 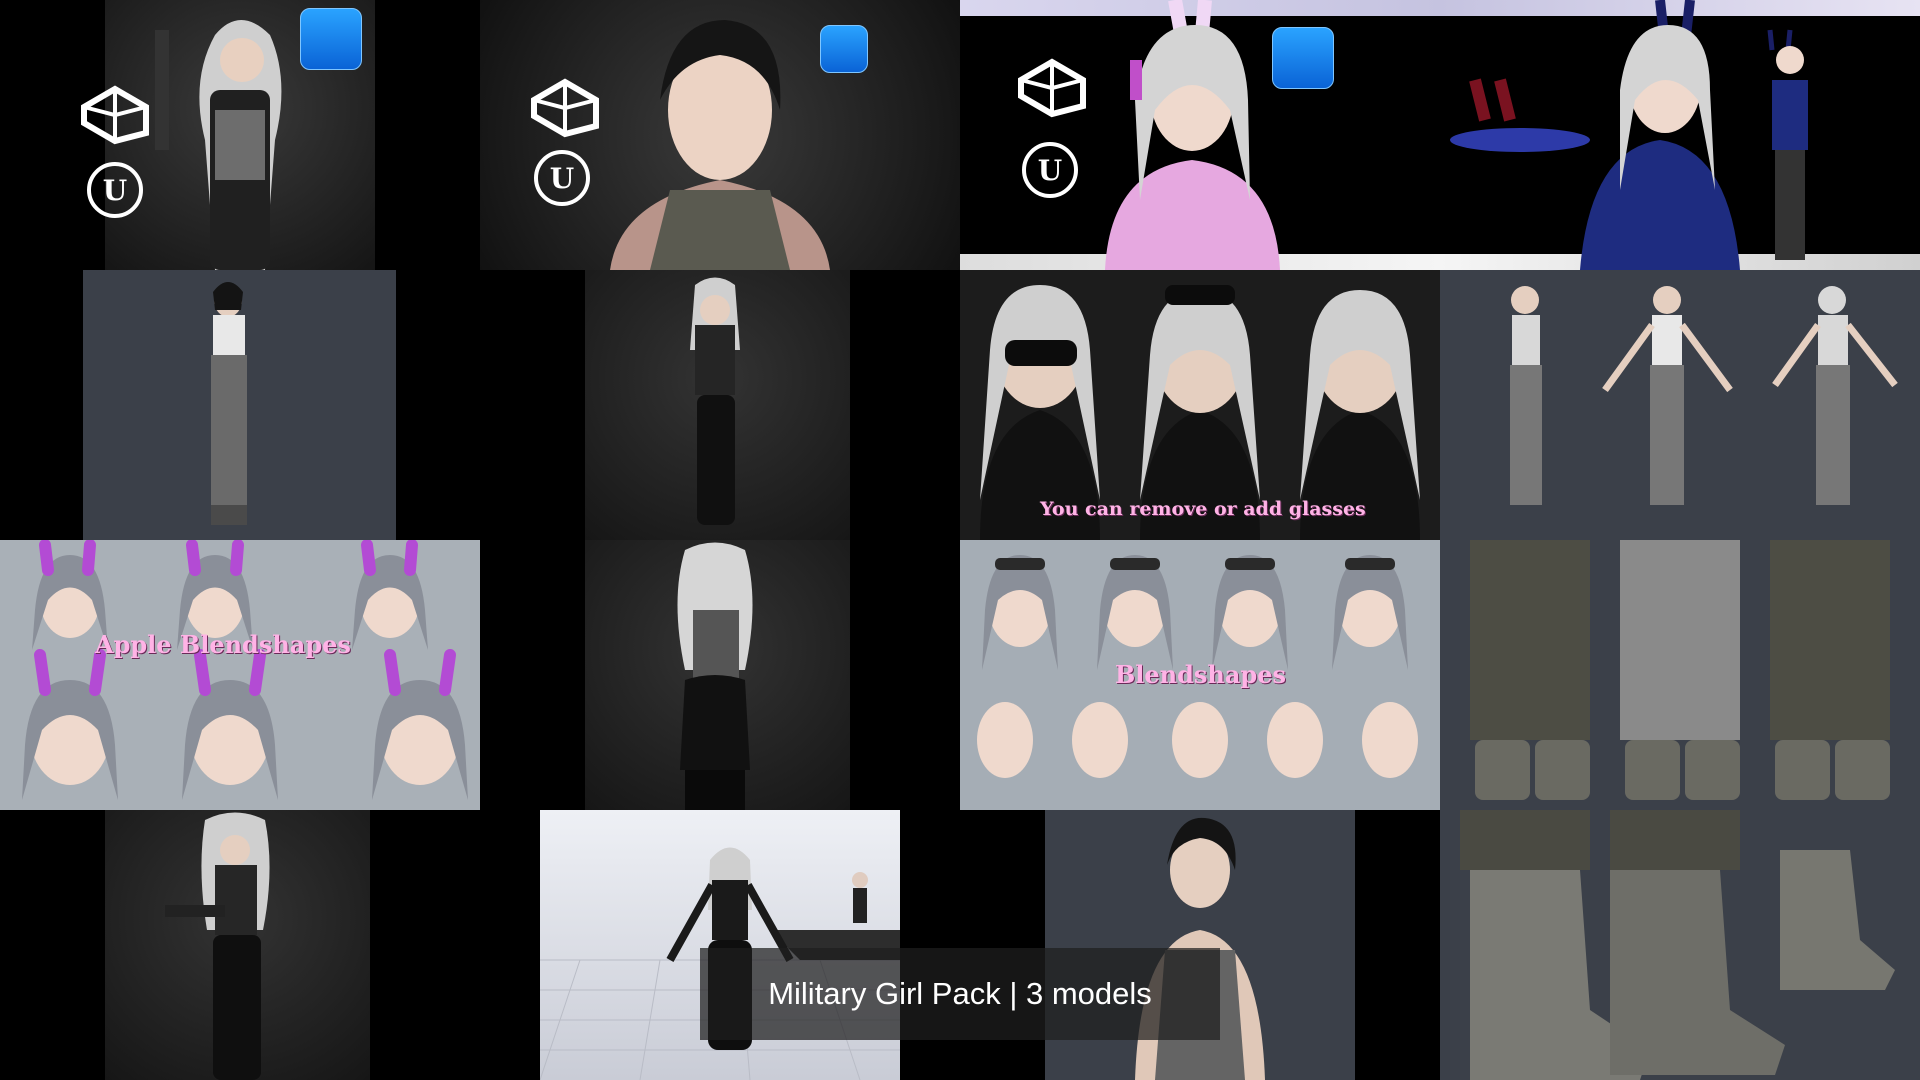 What do you see at coordinates (715, 676) in the screenshot?
I see `character-back-view` at bounding box center [715, 676].